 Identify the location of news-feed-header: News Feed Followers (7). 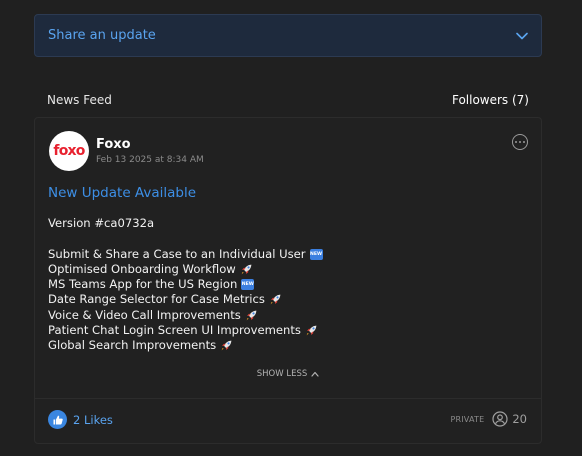
(288, 100).